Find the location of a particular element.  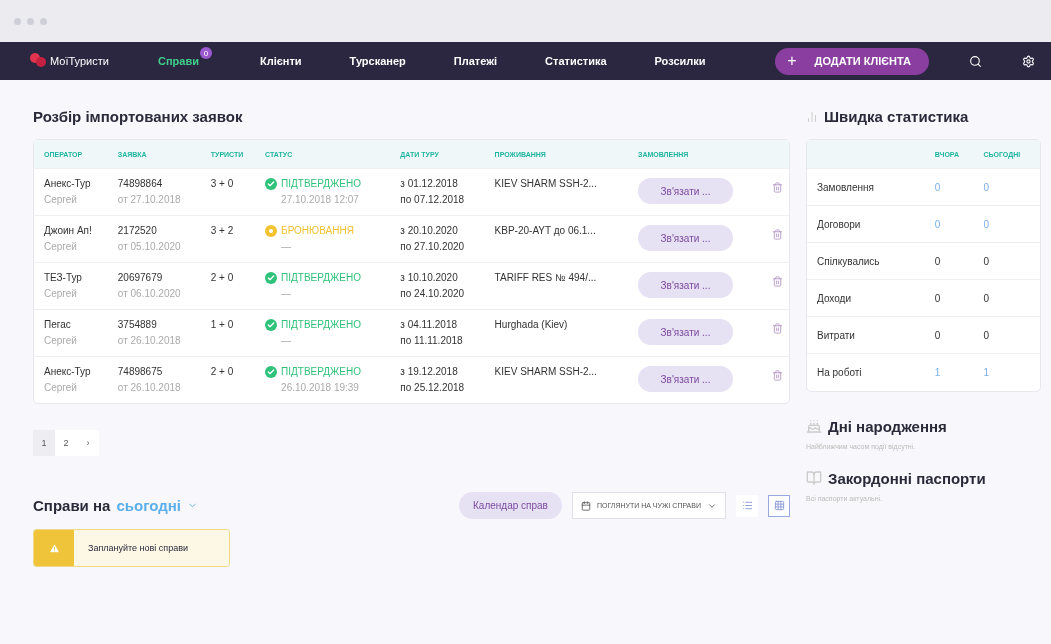

calendar-button: Календар справ is located at coordinates (510, 505).